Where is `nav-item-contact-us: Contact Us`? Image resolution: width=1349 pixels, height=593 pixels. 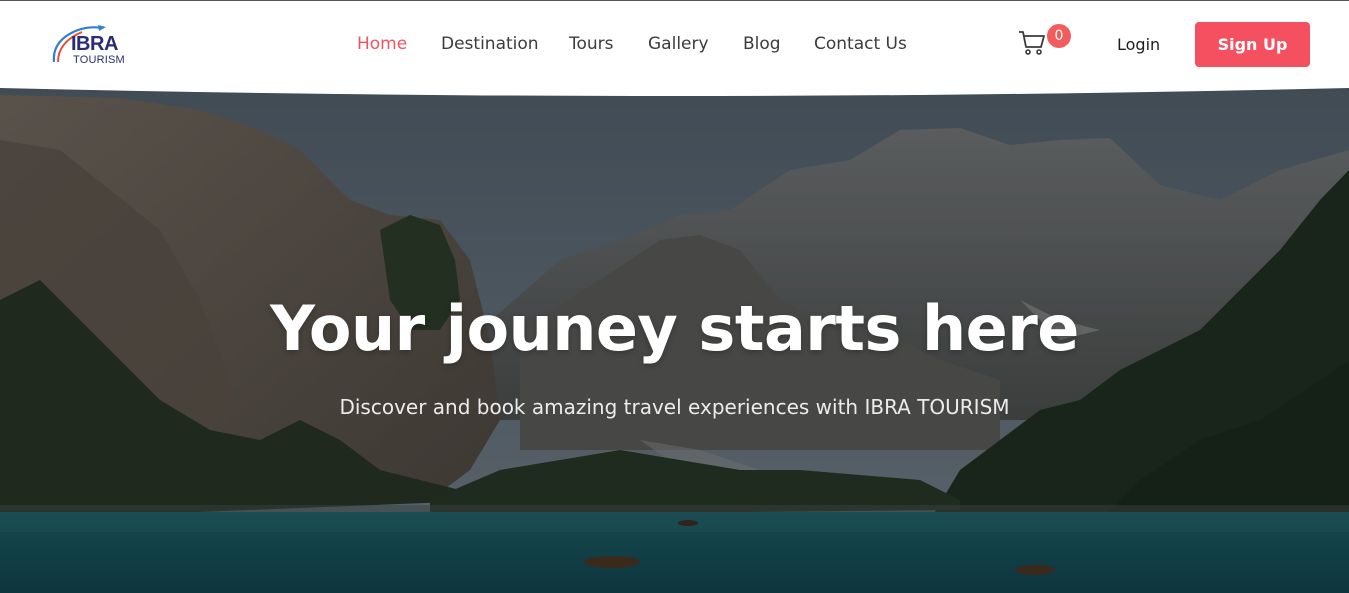 nav-item-contact-us: Contact Us is located at coordinates (860, 44).